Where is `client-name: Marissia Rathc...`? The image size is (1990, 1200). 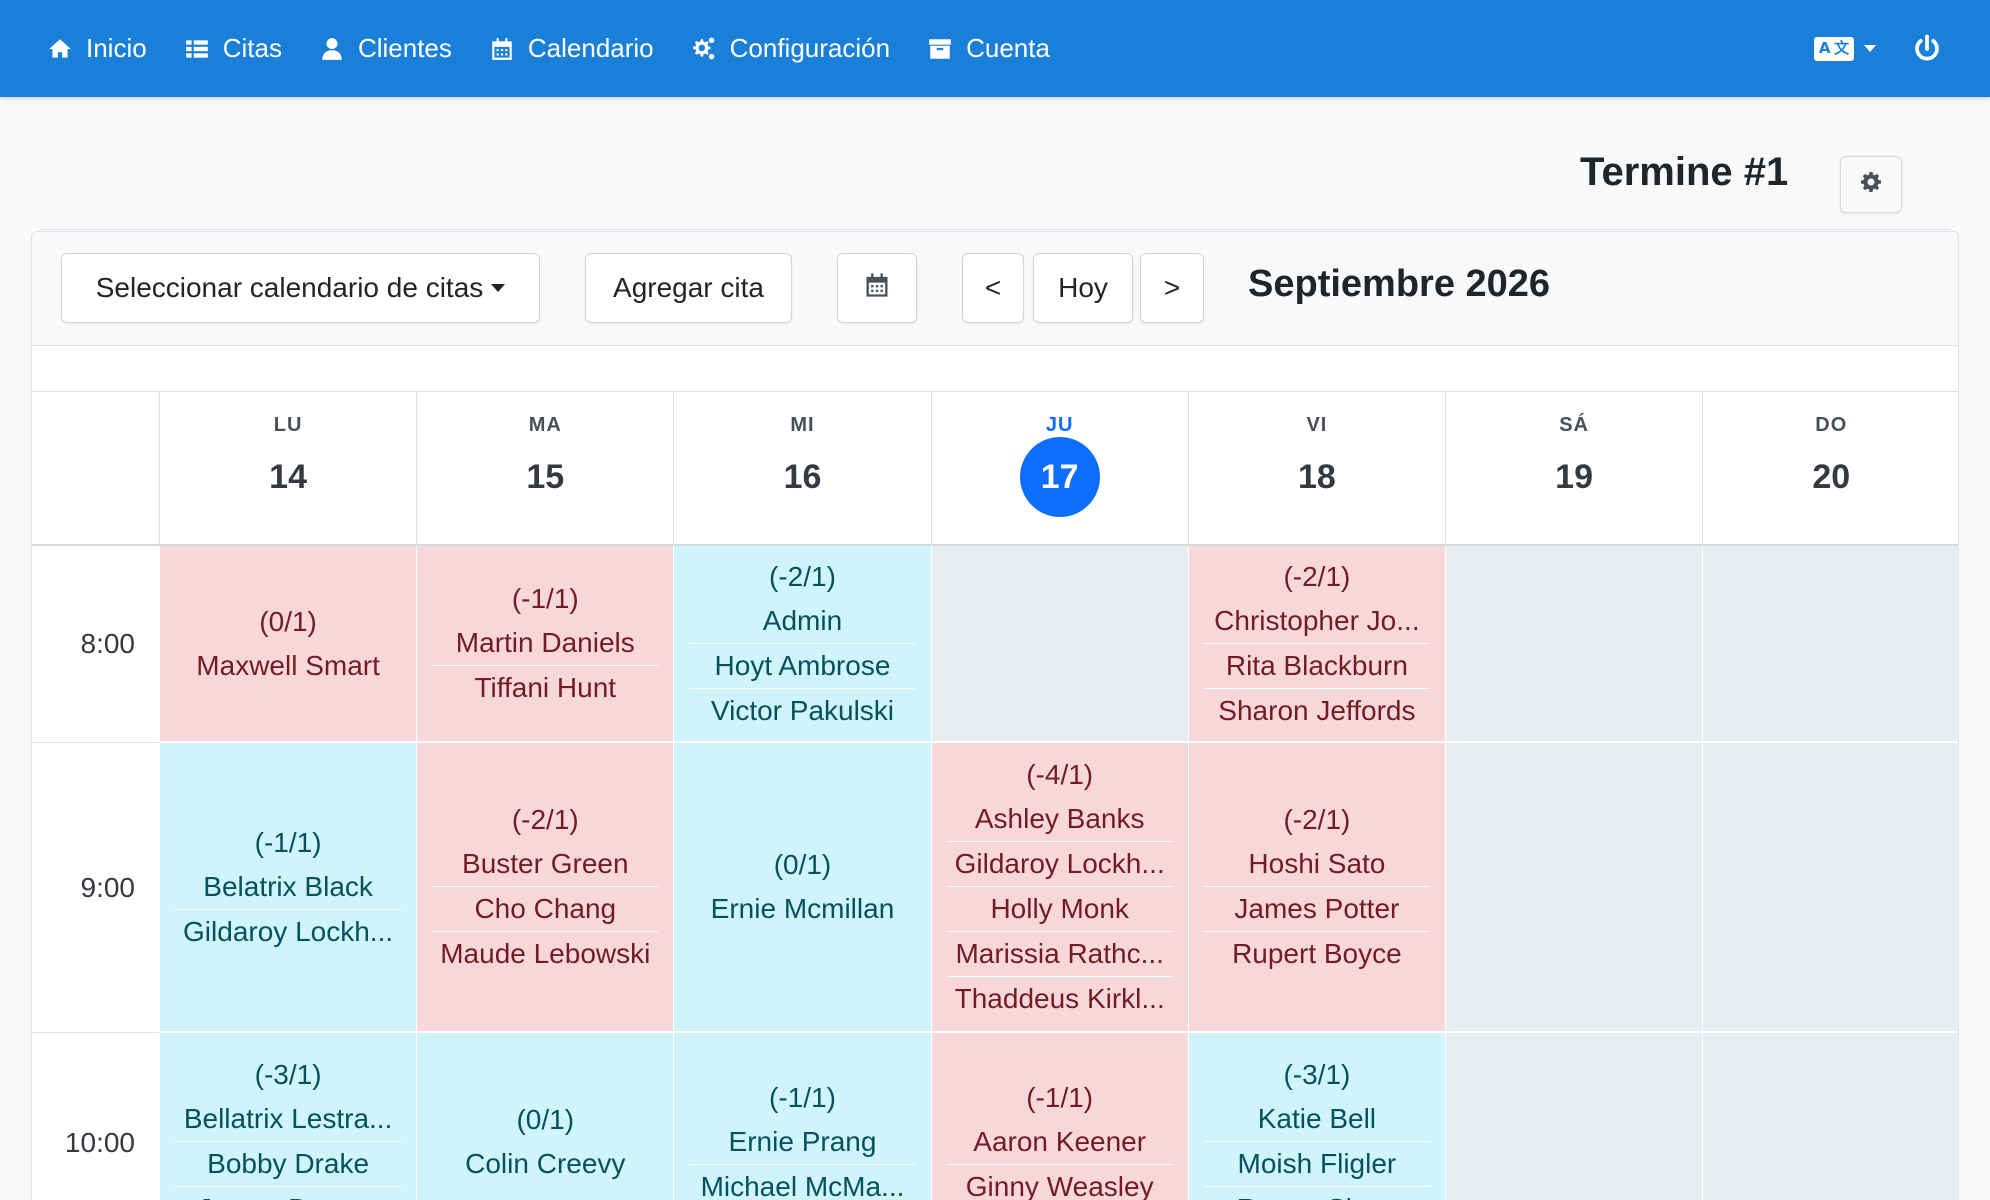
client-name: Marissia Rathc... is located at coordinates (1059, 953).